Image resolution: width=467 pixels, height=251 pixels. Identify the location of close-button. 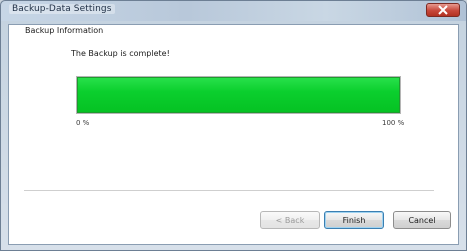
(443, 10).